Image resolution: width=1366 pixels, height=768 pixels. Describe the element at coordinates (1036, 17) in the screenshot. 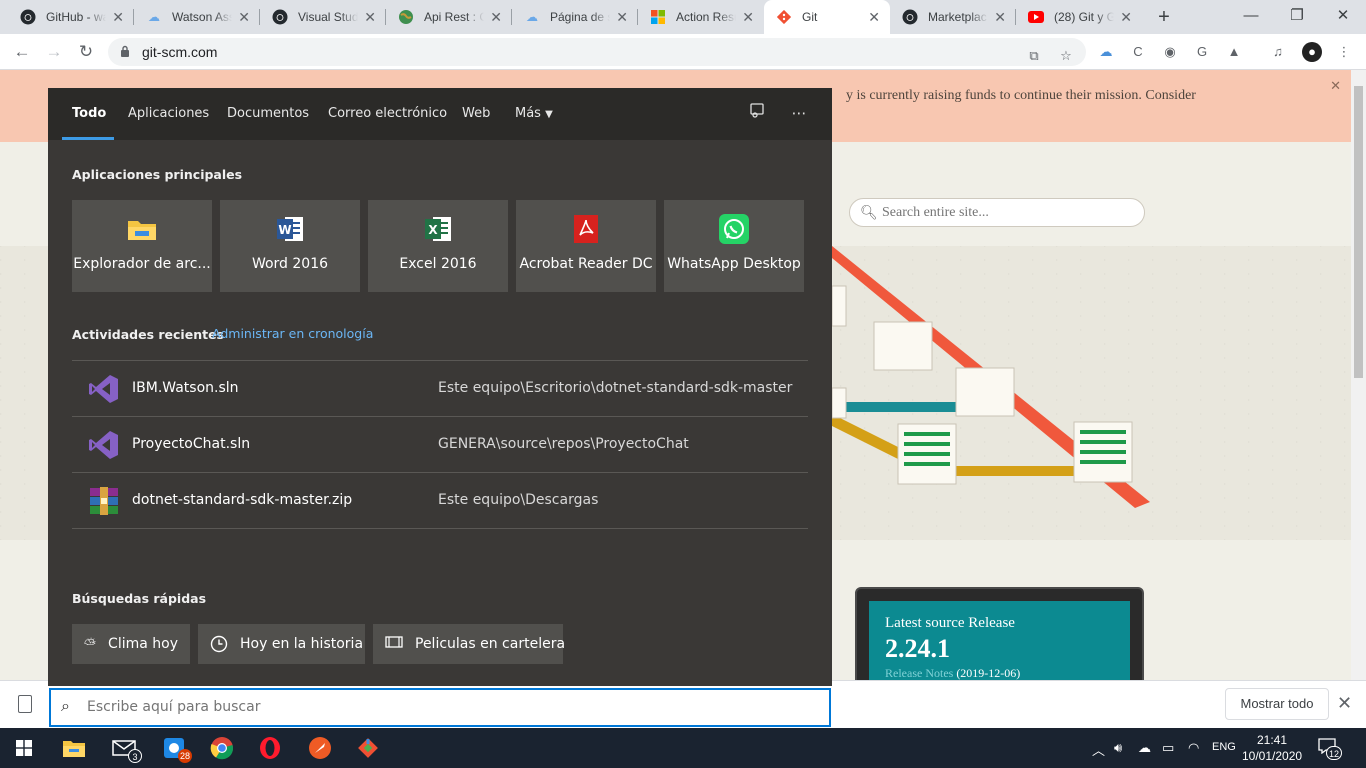

I see `youtube-icon` at that location.